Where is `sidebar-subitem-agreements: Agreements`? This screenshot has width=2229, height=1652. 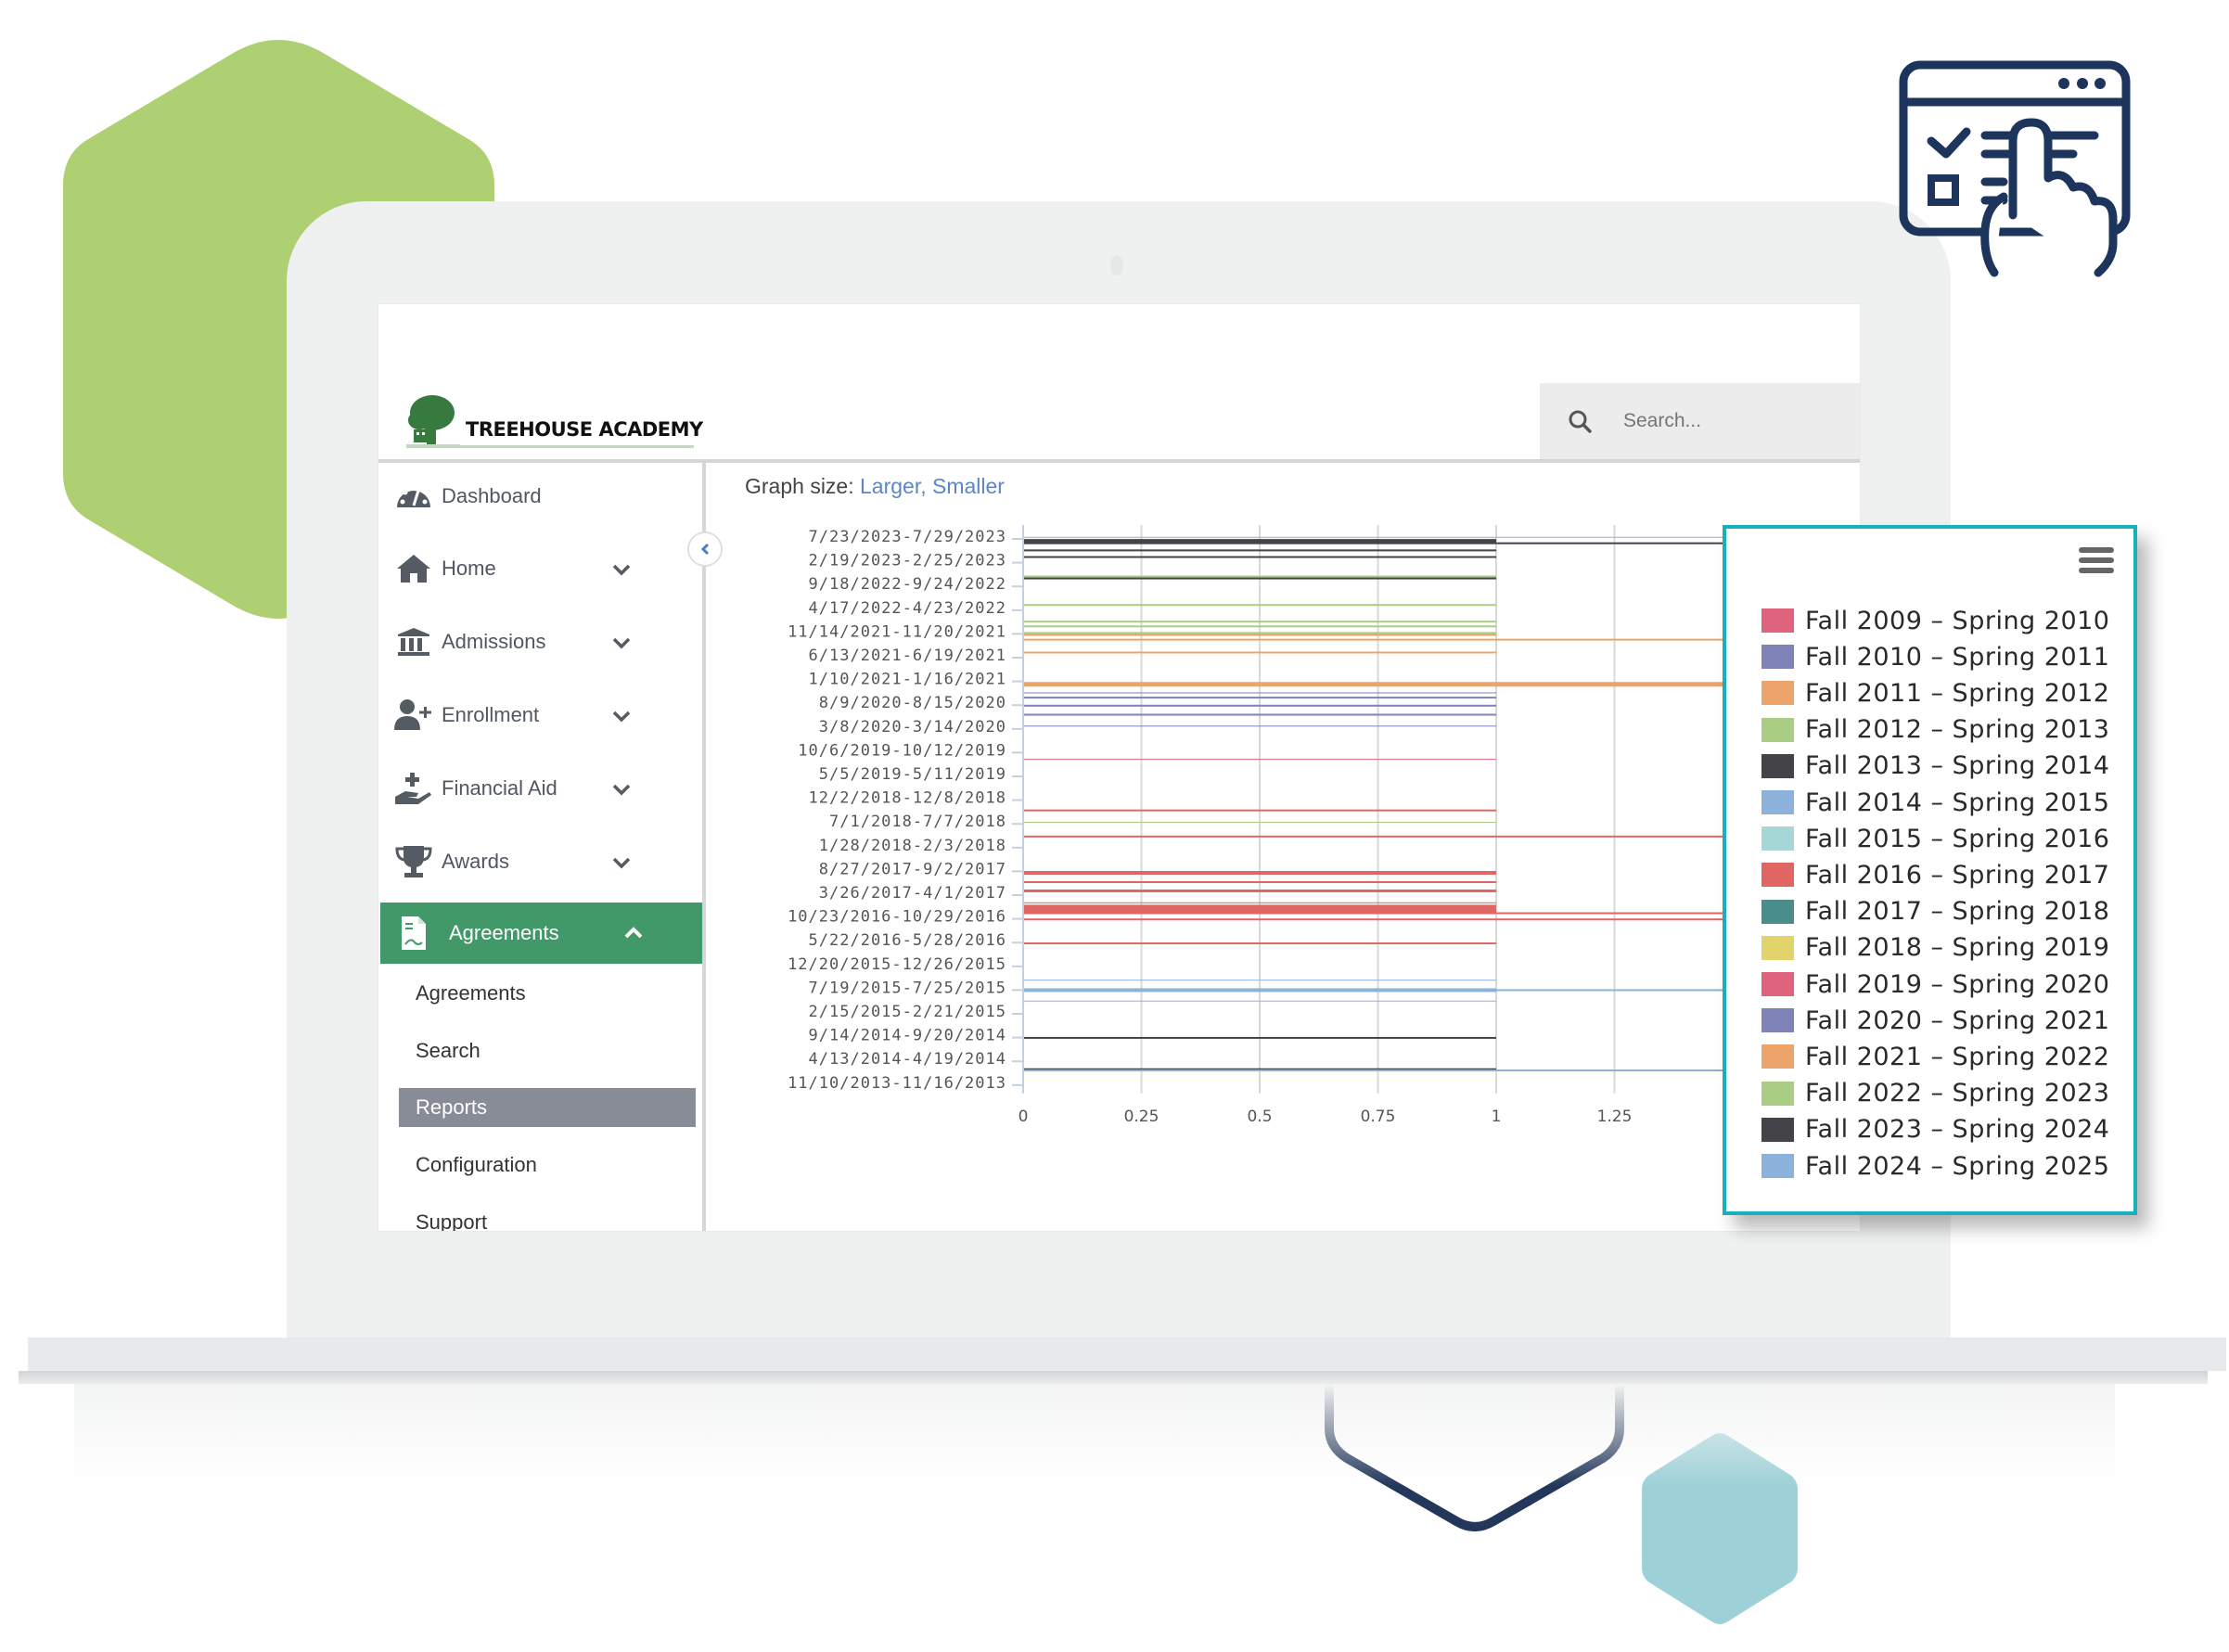 sidebar-subitem-agreements: Agreements is located at coordinates (547, 993).